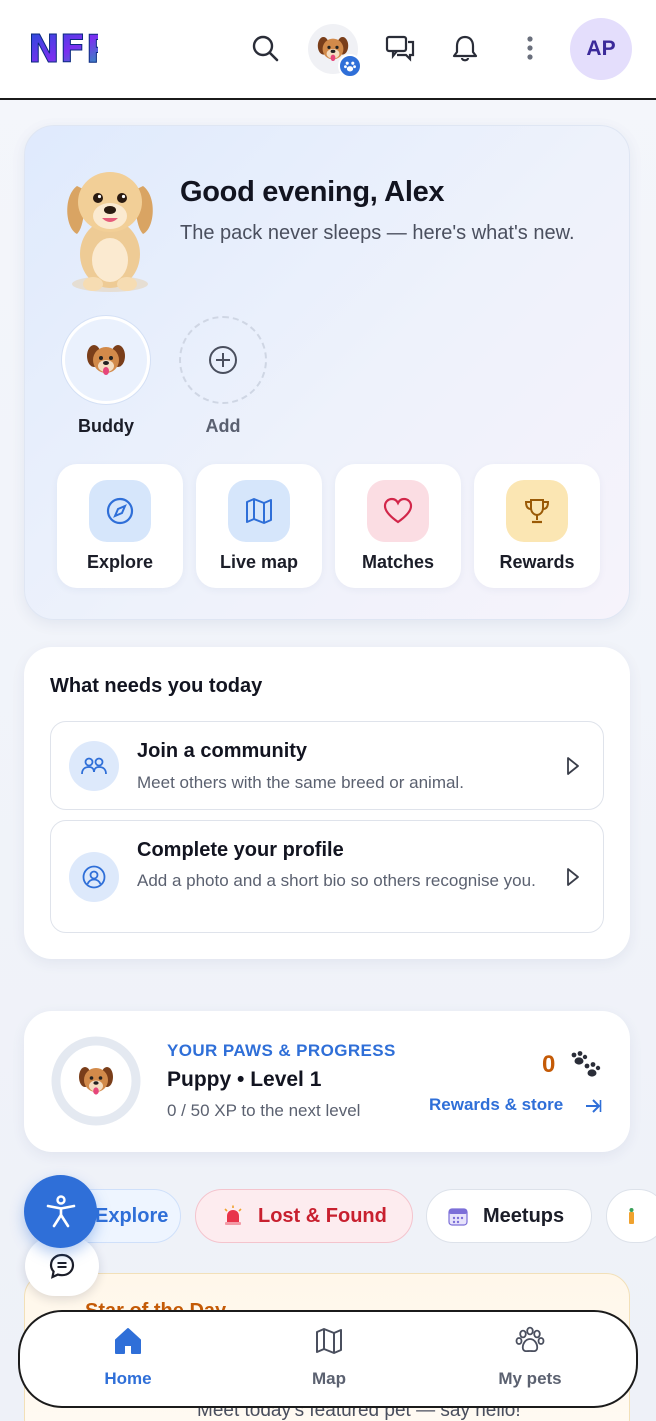 The width and height of the screenshot is (656, 1421). What do you see at coordinates (322, 1215) in the screenshot?
I see `chip-label: Lost & Found` at bounding box center [322, 1215].